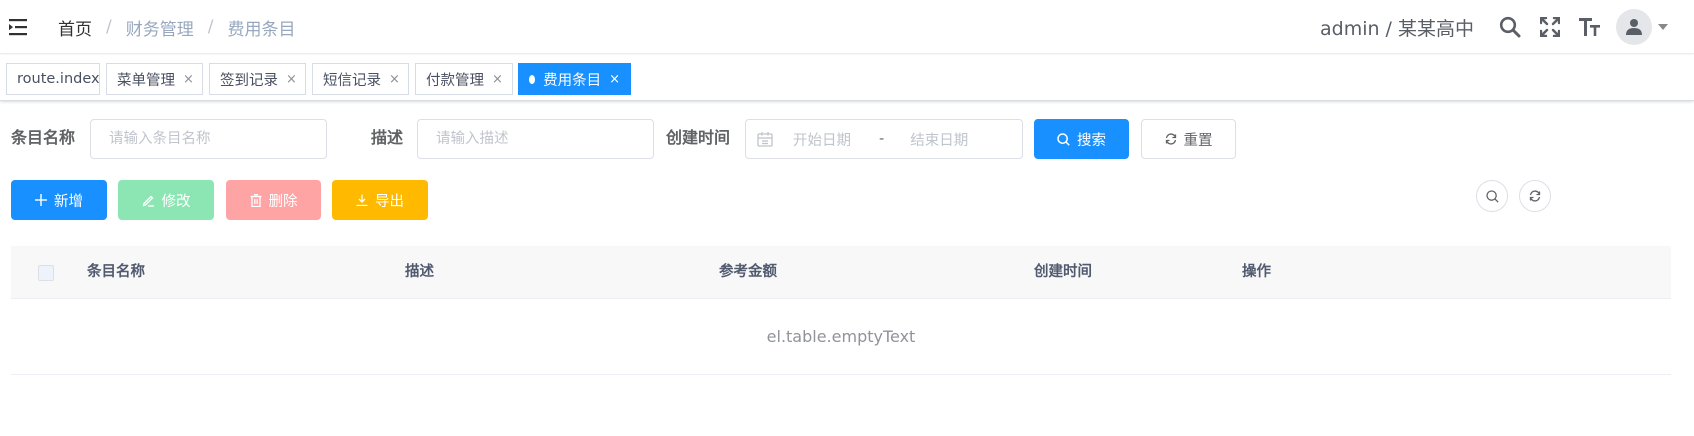 The image size is (1694, 436). I want to click on date-range-picker: 开始日期 - 结束日期, so click(884, 139).